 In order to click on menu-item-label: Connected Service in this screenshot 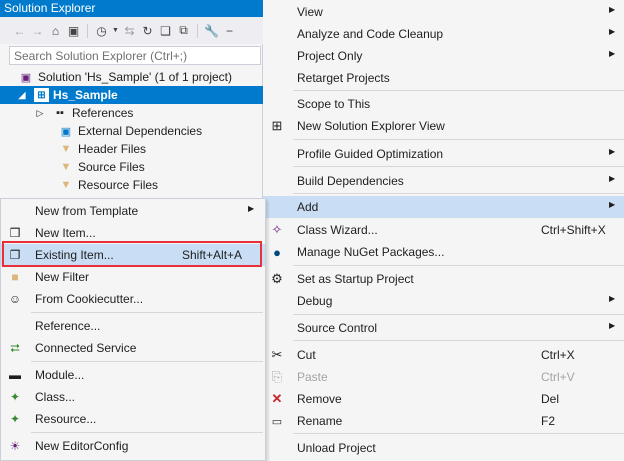, I will do `click(86, 348)`.